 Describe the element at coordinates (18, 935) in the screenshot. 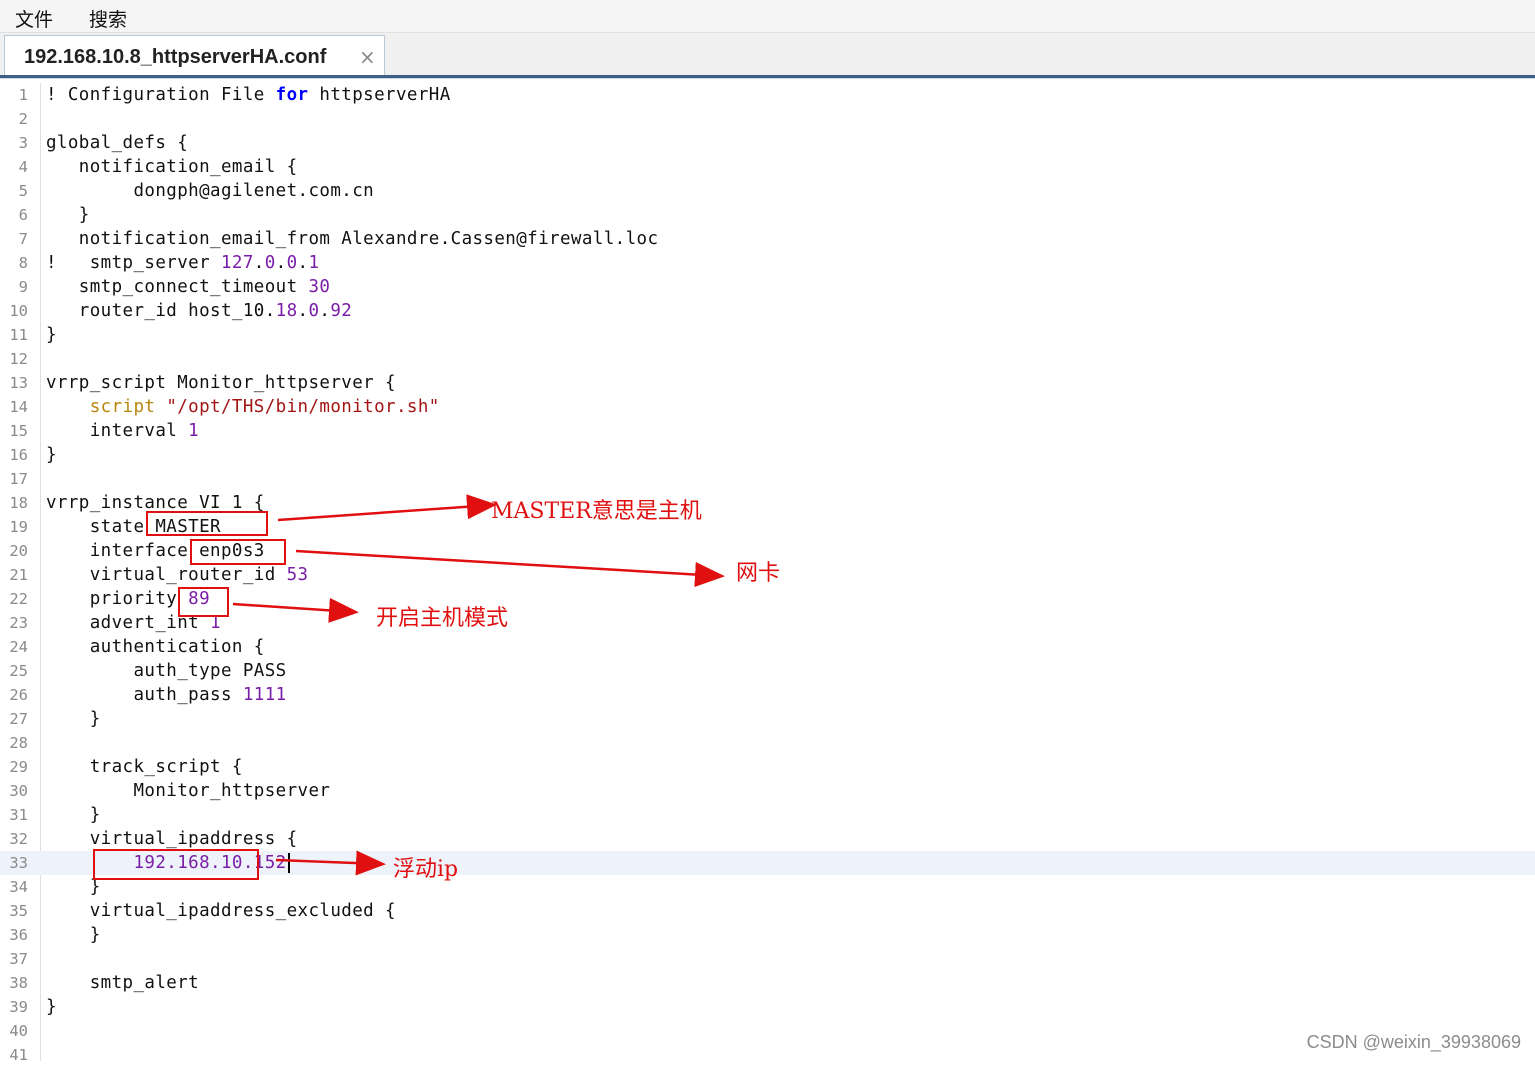

I see `line-number: 36` at that location.